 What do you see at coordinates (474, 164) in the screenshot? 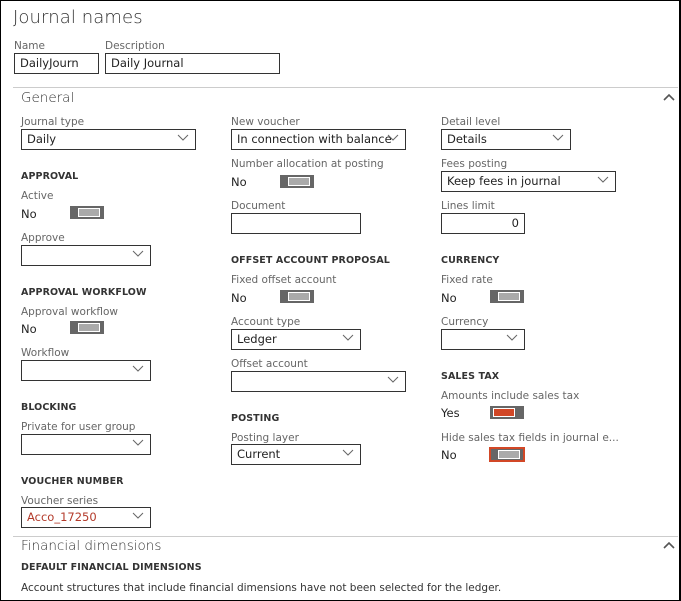
I see `fees-posting-label: Fees posting` at bounding box center [474, 164].